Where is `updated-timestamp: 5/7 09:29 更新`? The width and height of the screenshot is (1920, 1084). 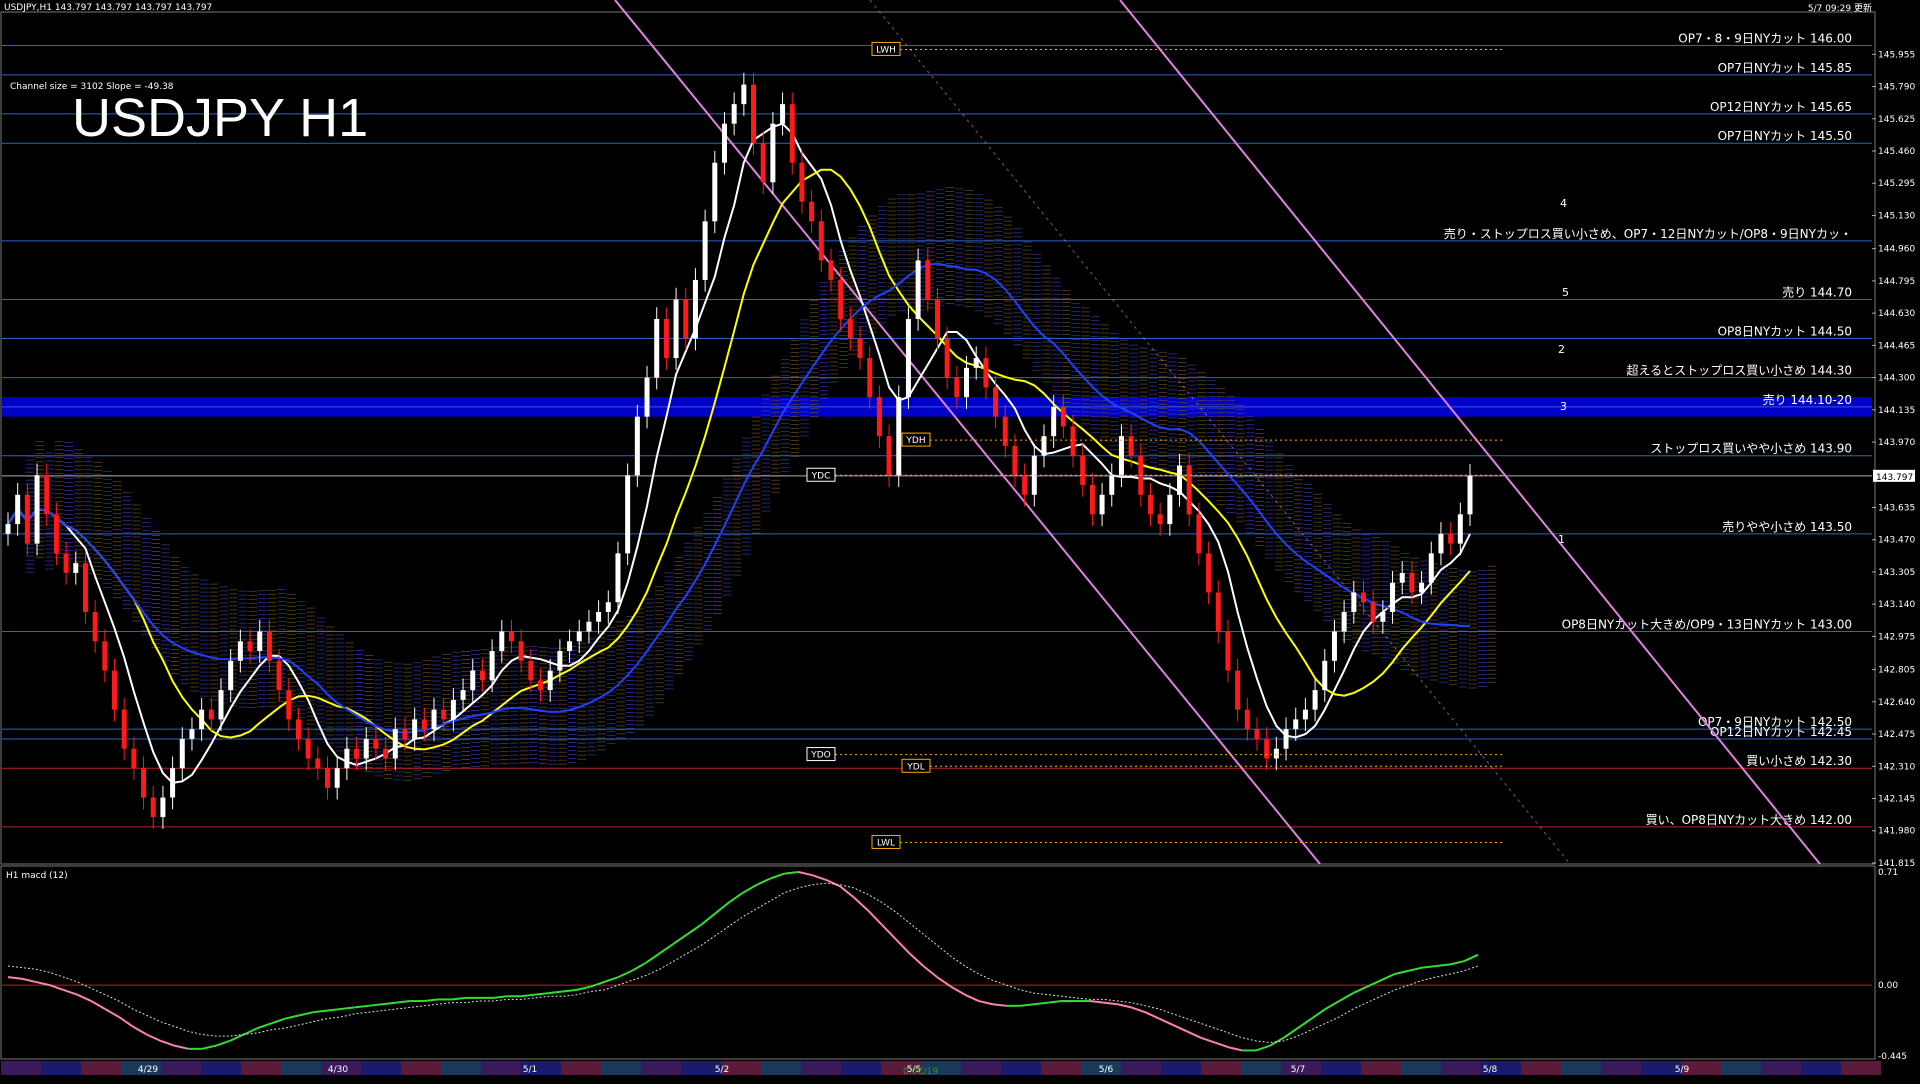 updated-timestamp: 5/7 09:29 更新 is located at coordinates (1840, 8).